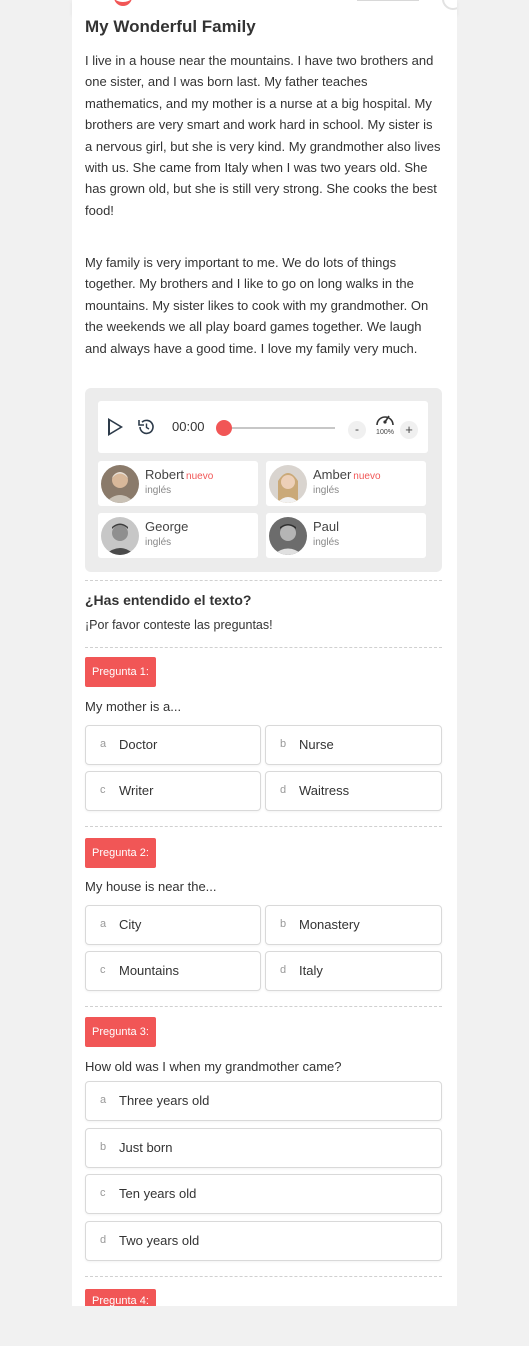 Image resolution: width=529 pixels, height=1346 pixels. Describe the element at coordinates (346, 535) in the screenshot. I see `voice-option-paul: Paul inglés` at that location.